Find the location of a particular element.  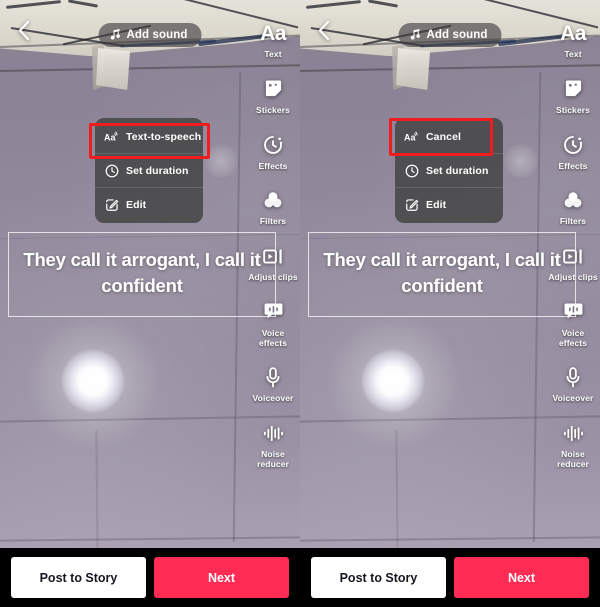

context-menu-item-text-to-speech: Aa Text-to-speech is located at coordinates (149, 136).